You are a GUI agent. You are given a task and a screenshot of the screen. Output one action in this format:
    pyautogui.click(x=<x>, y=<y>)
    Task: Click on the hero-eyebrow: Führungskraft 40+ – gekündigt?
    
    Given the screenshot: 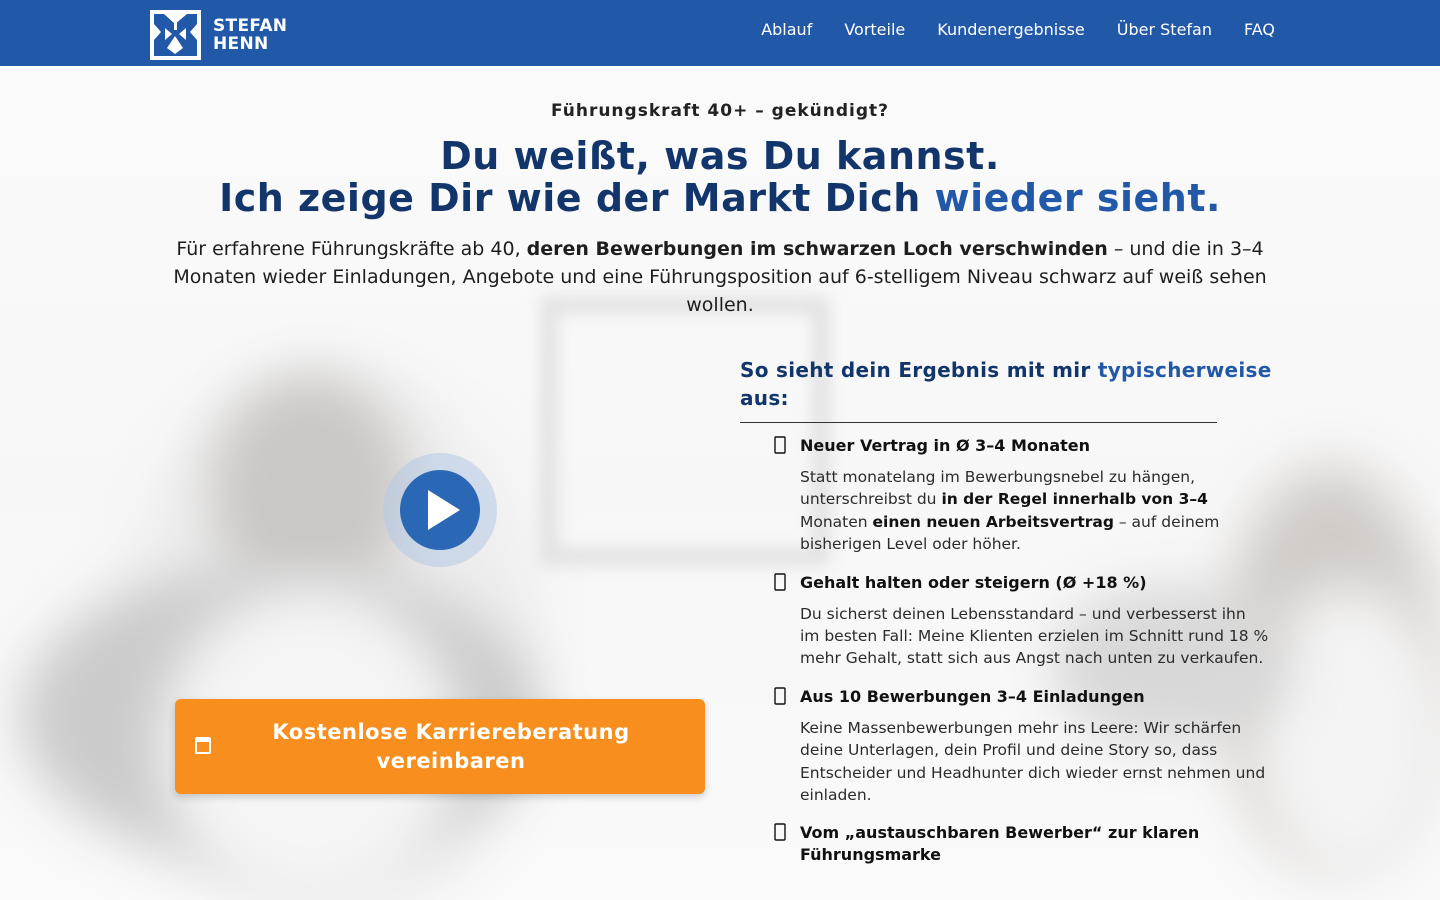 What is the action you would take?
    pyautogui.click(x=720, y=111)
    